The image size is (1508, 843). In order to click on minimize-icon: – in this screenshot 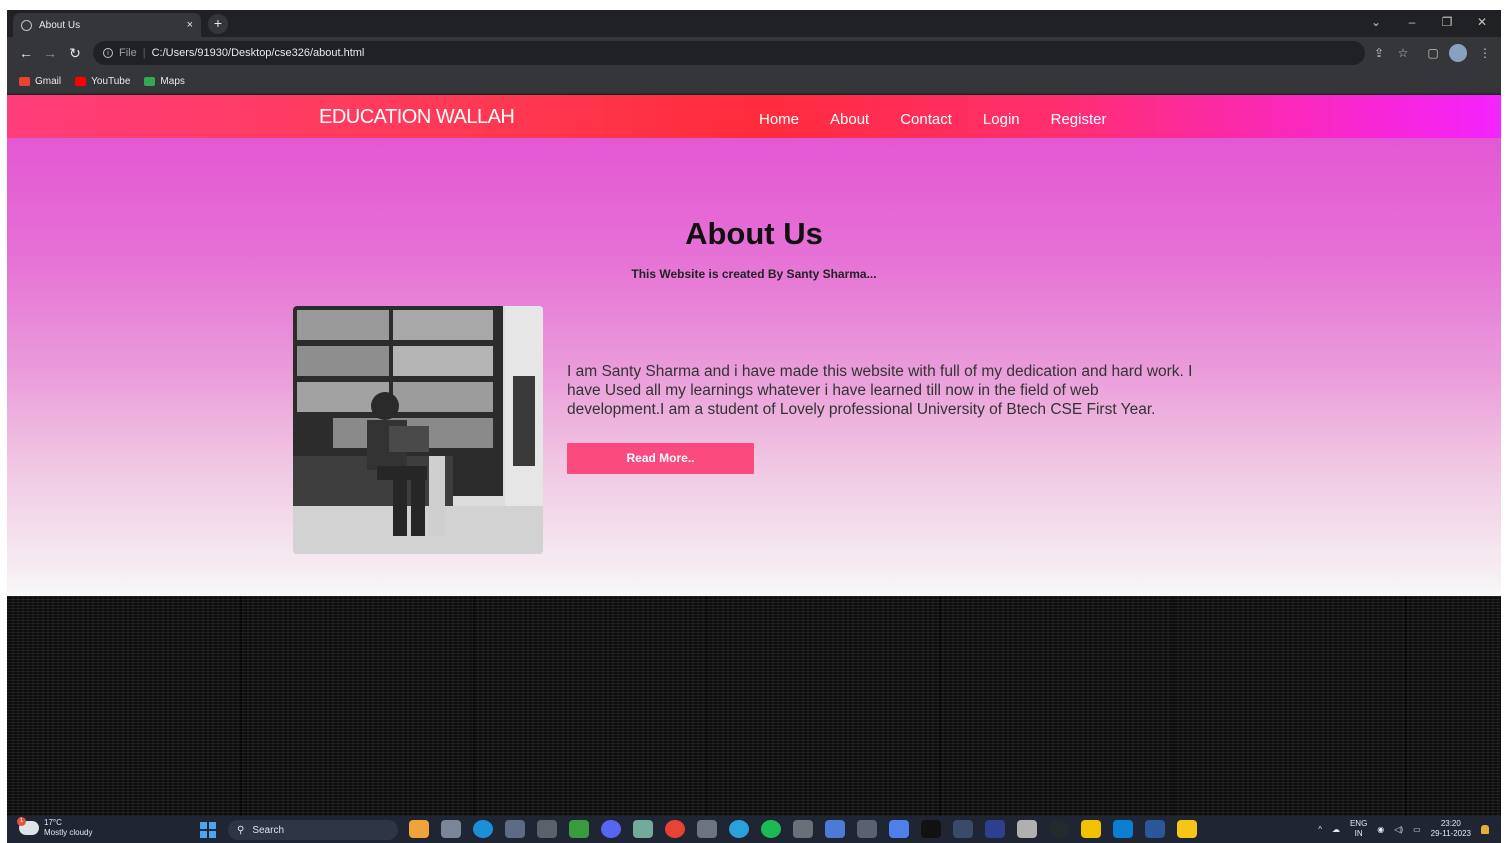, I will do `click(1412, 23)`.